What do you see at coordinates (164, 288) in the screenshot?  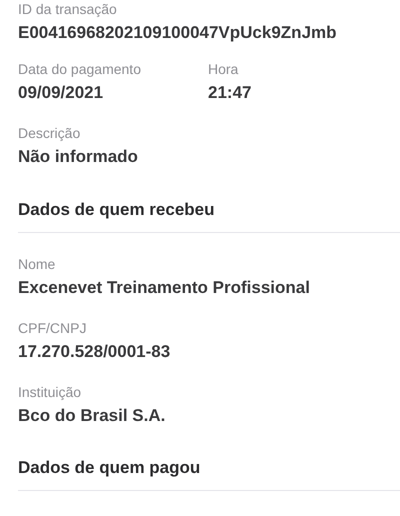 I see `field-value: Excenevet Treinamento Profissional` at bounding box center [164, 288].